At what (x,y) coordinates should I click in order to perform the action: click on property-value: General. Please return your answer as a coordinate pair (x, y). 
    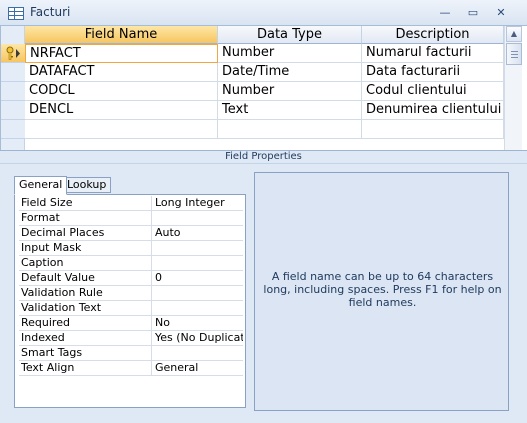
    Looking at the image, I should click on (197, 368).